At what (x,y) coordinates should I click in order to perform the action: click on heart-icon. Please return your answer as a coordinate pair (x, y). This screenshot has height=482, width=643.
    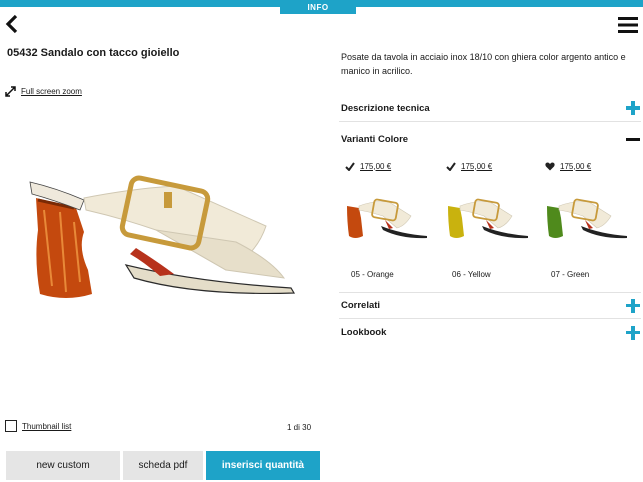
    Looking at the image, I should click on (550, 165).